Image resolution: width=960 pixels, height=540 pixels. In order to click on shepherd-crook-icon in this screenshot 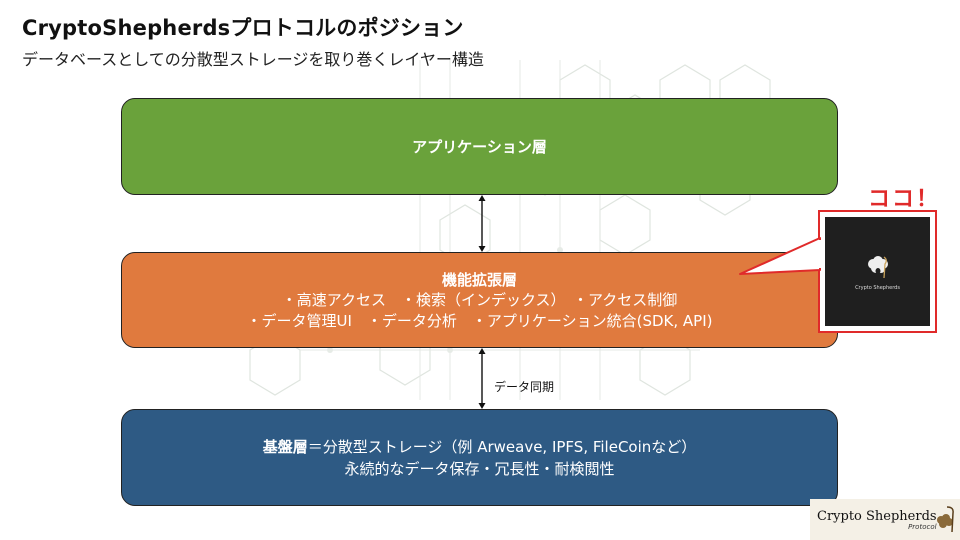, I will do `click(945, 519)`.